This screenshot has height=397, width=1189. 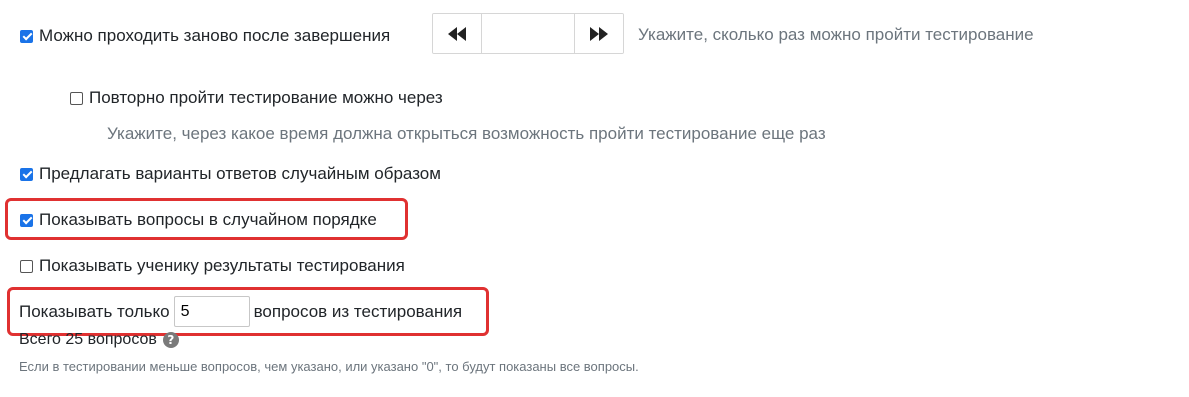 I want to click on random-questions-option: Показывать вопросы в случайном порядке, so click(x=198, y=220).